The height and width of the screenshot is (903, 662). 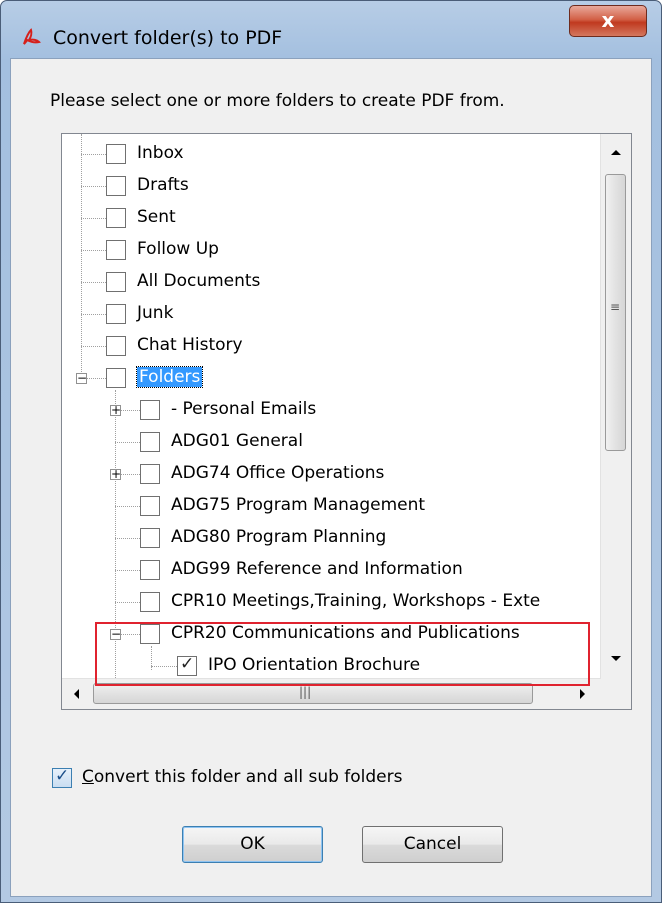 I want to click on tree-item-label: Follow Up, so click(x=178, y=249).